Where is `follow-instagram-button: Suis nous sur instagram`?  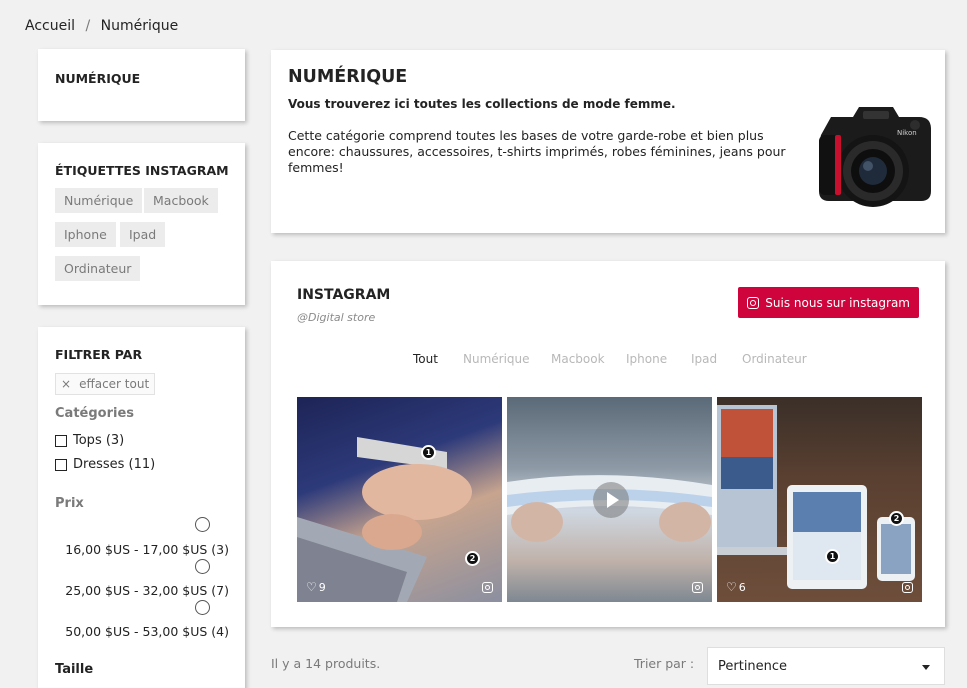 follow-instagram-button: Suis nous sur instagram is located at coordinates (828, 302).